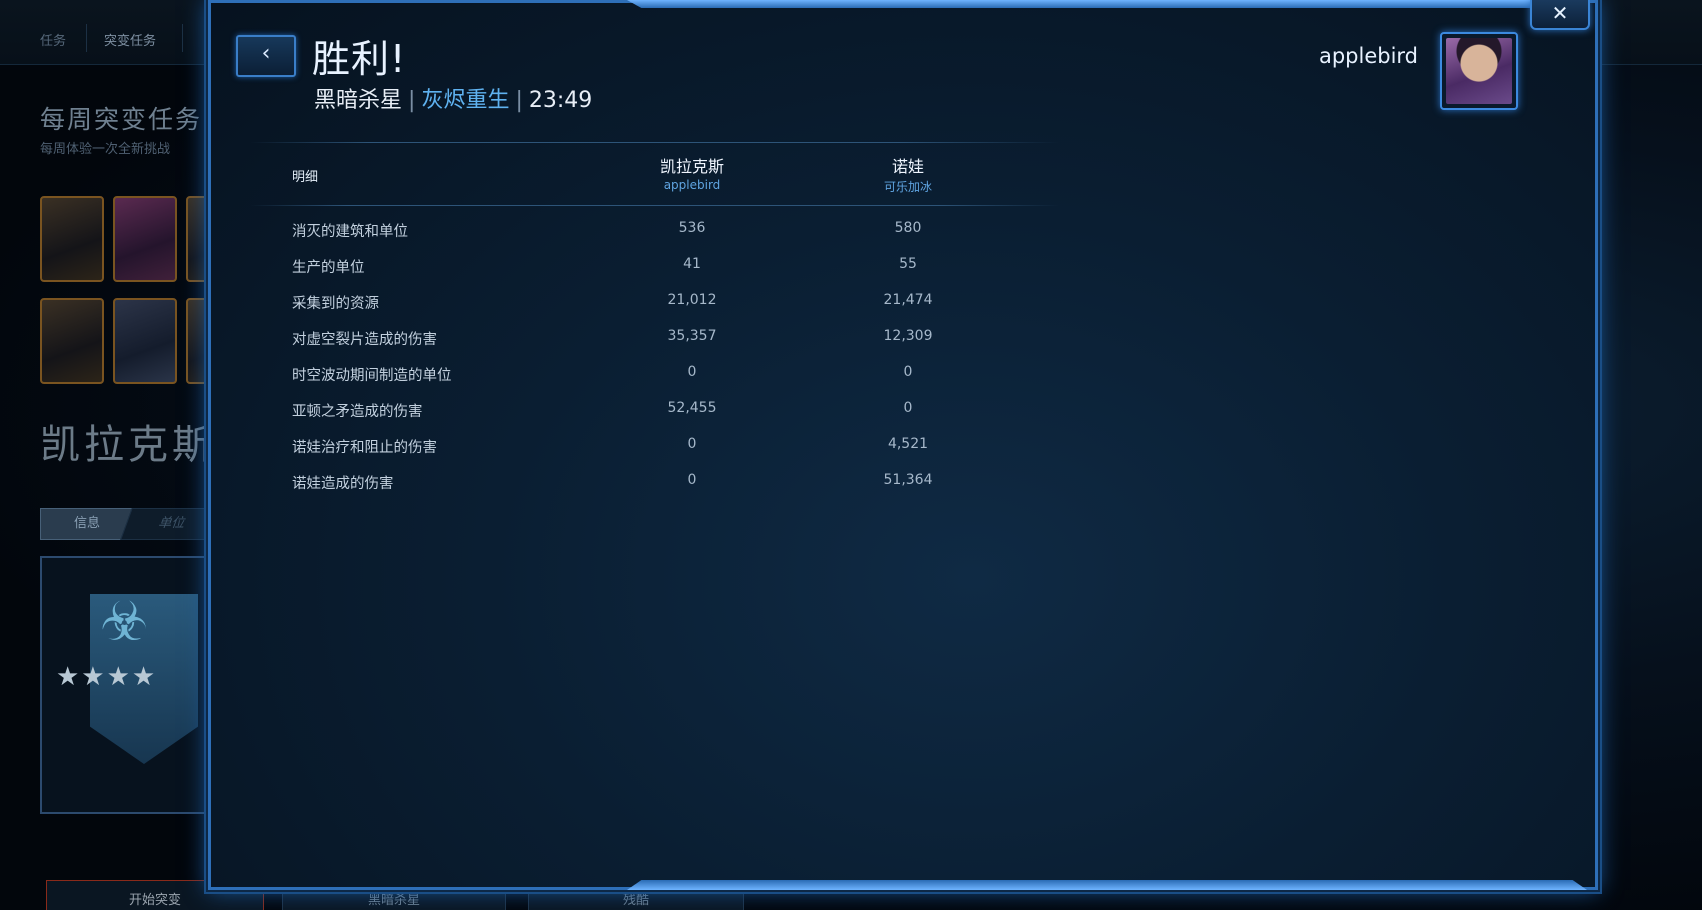  I want to click on stat-value-player-2: 4,521, so click(908, 444).